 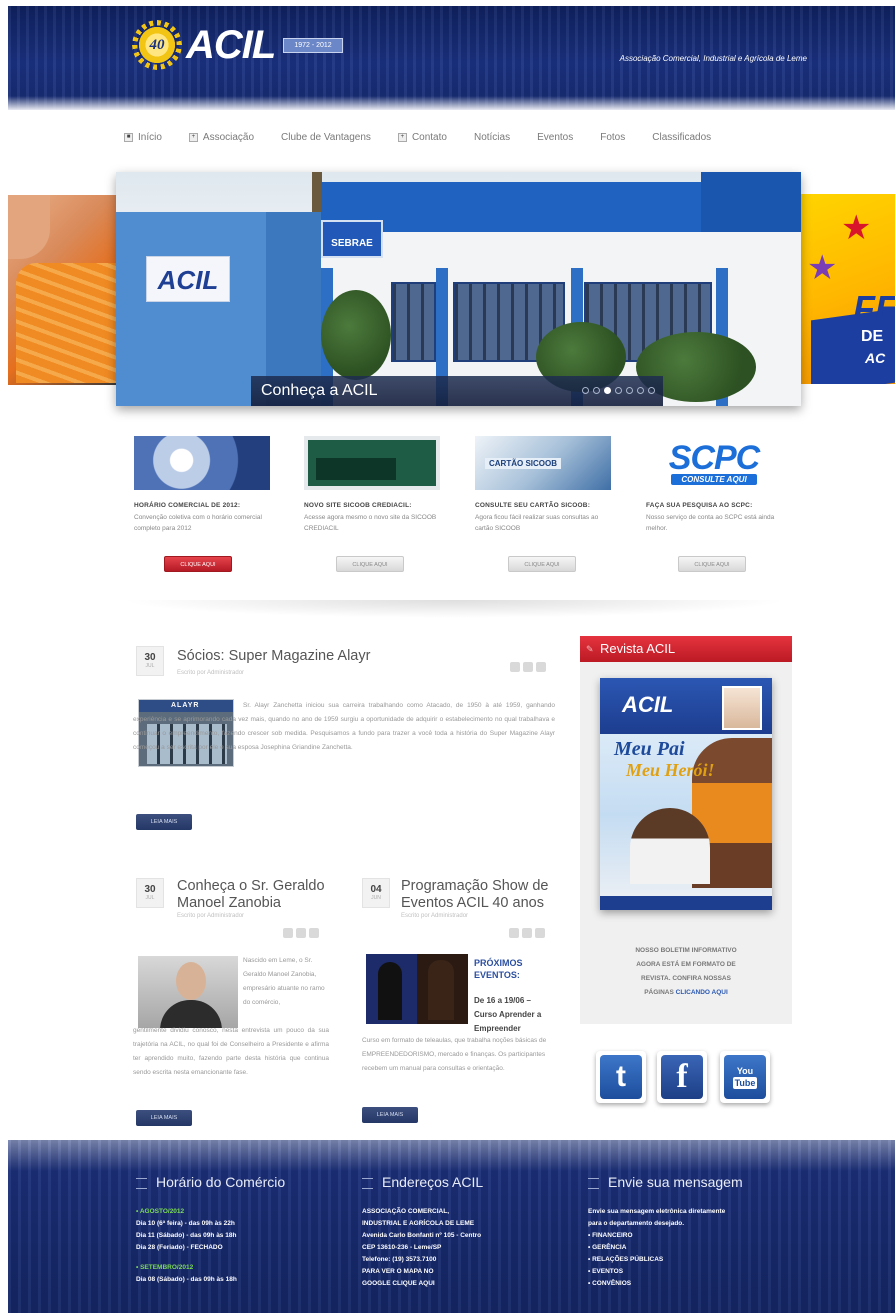 I want to click on facebook-button: f, so click(x=682, y=1077).